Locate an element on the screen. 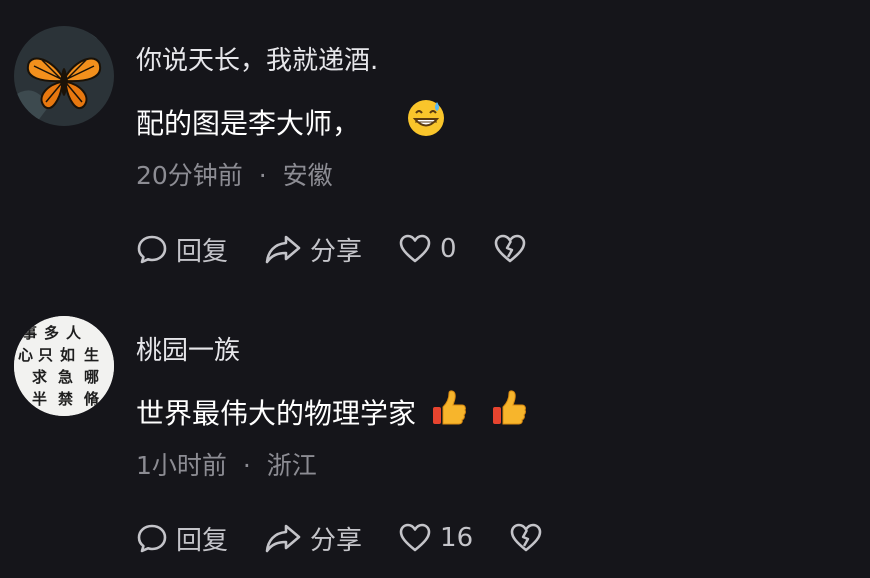  comment-meta: 20分钟前 · 安徽 is located at coordinates (234, 174).